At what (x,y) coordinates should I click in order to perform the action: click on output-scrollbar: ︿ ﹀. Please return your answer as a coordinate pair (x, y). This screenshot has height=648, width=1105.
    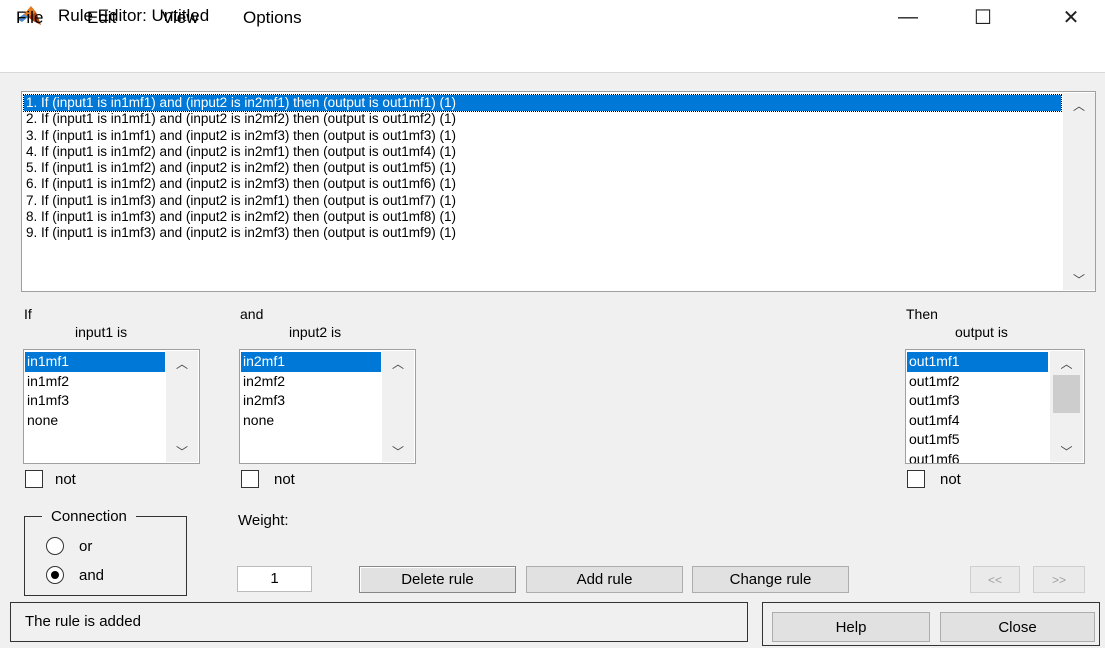
    Looking at the image, I should click on (1066, 406).